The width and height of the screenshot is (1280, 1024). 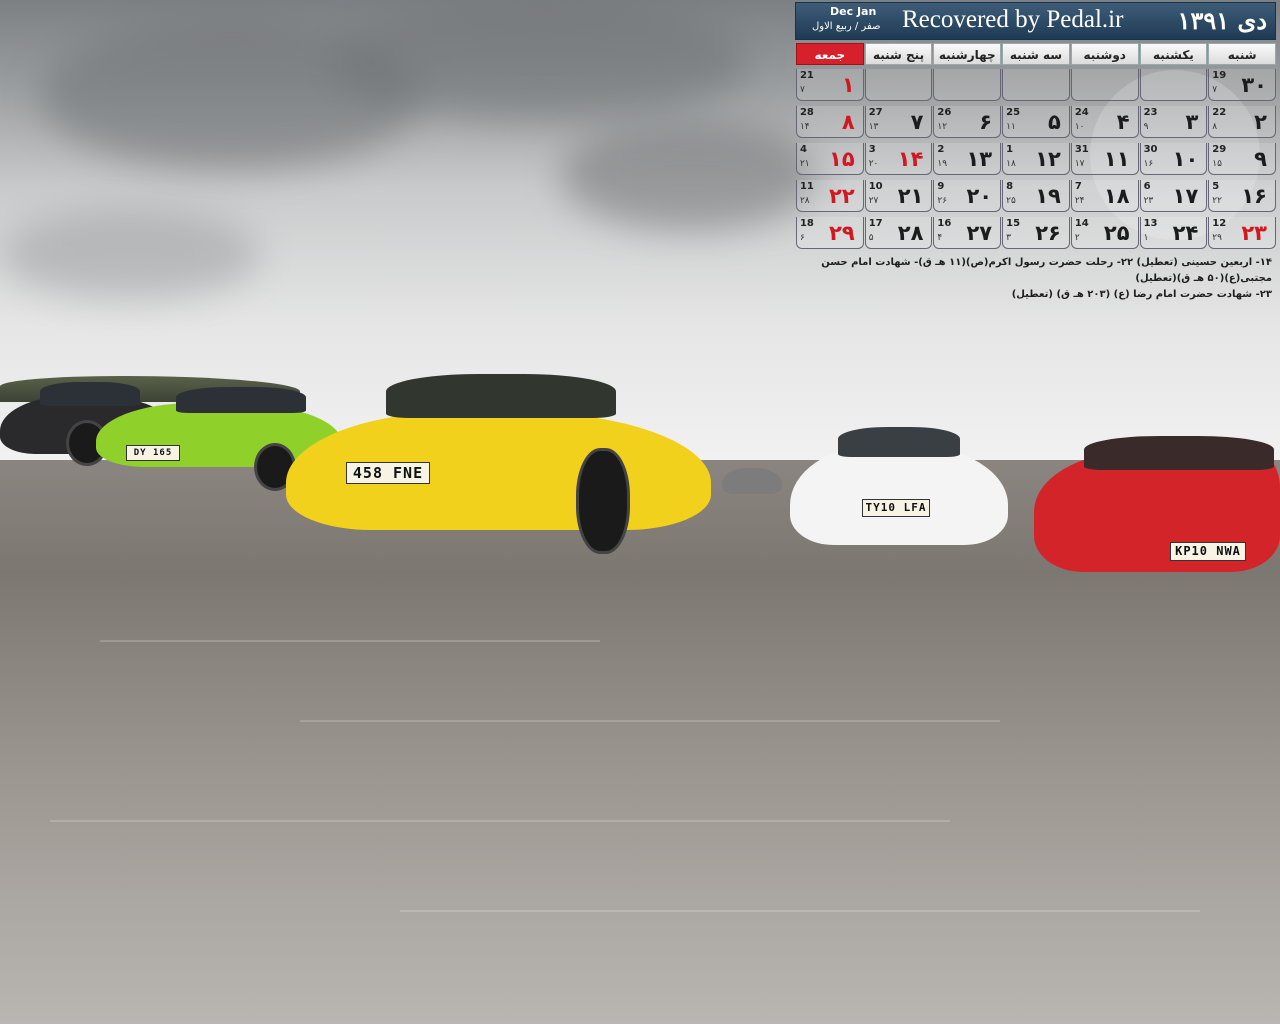 I want to click on persian-day-number: ۹, so click(x=1260, y=159).